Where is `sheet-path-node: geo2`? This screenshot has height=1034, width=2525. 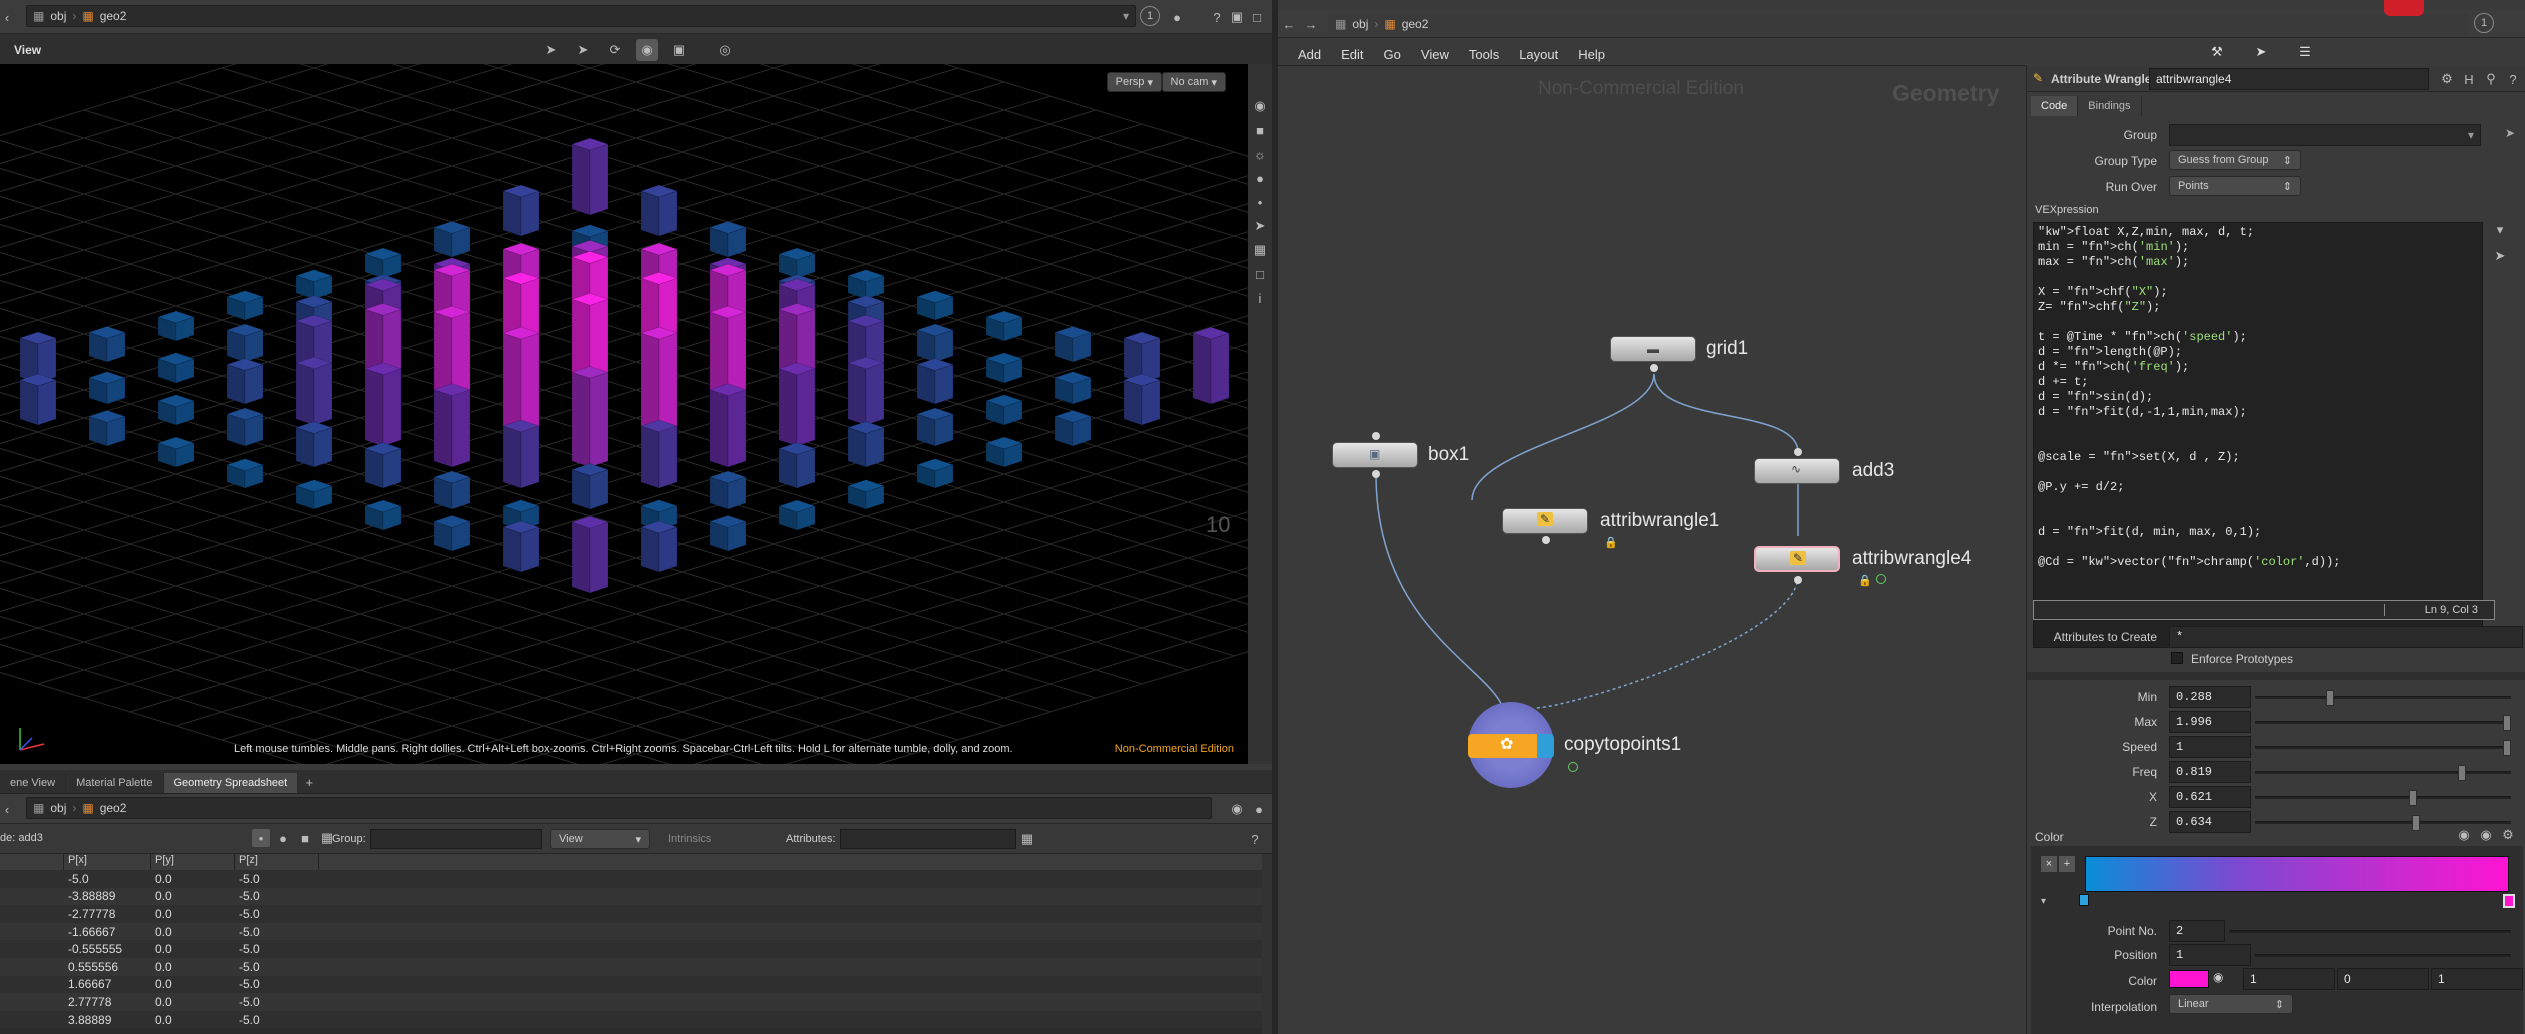 sheet-path-node: geo2 is located at coordinates (113, 808).